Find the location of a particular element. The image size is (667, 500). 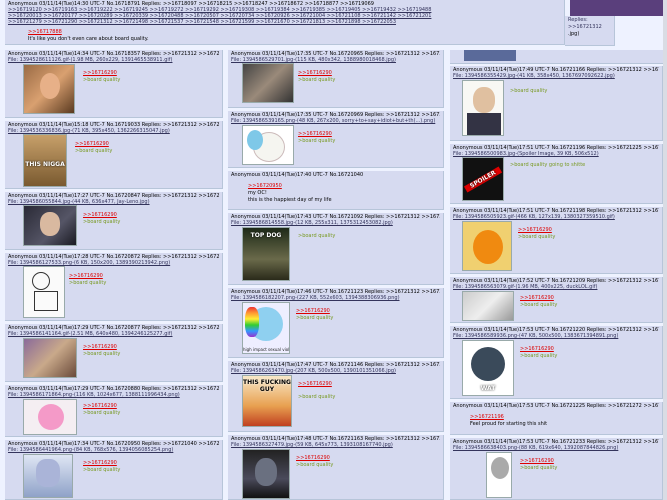

file-ext: .jpg) is located at coordinates (574, 34).